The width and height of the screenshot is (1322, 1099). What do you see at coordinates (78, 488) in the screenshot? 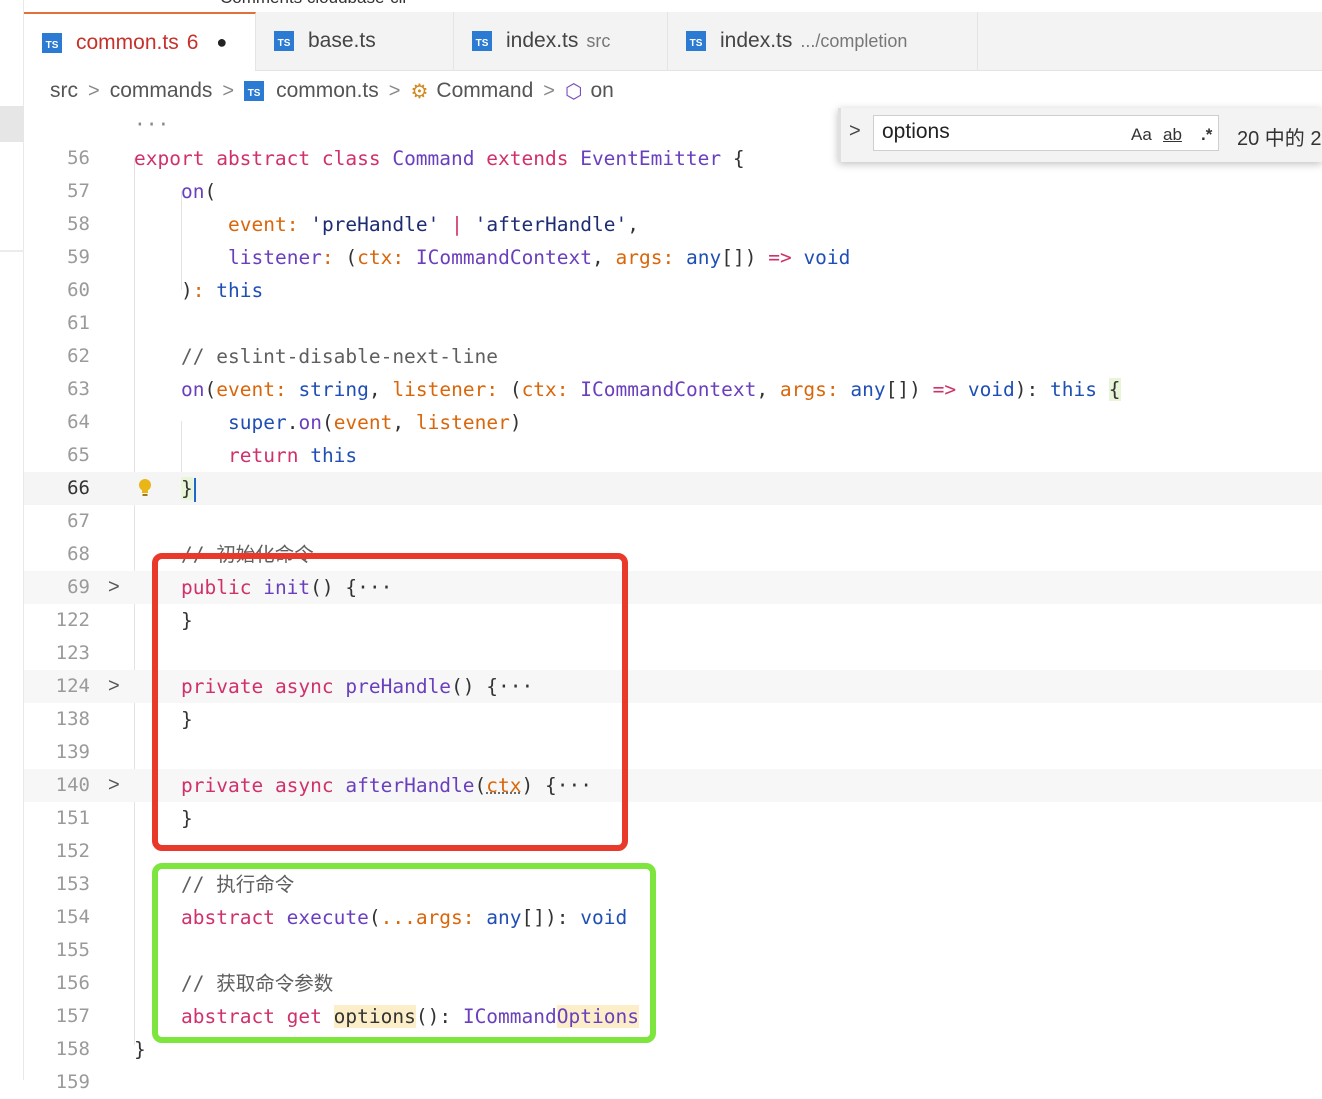
I see `line-number: 66` at bounding box center [78, 488].